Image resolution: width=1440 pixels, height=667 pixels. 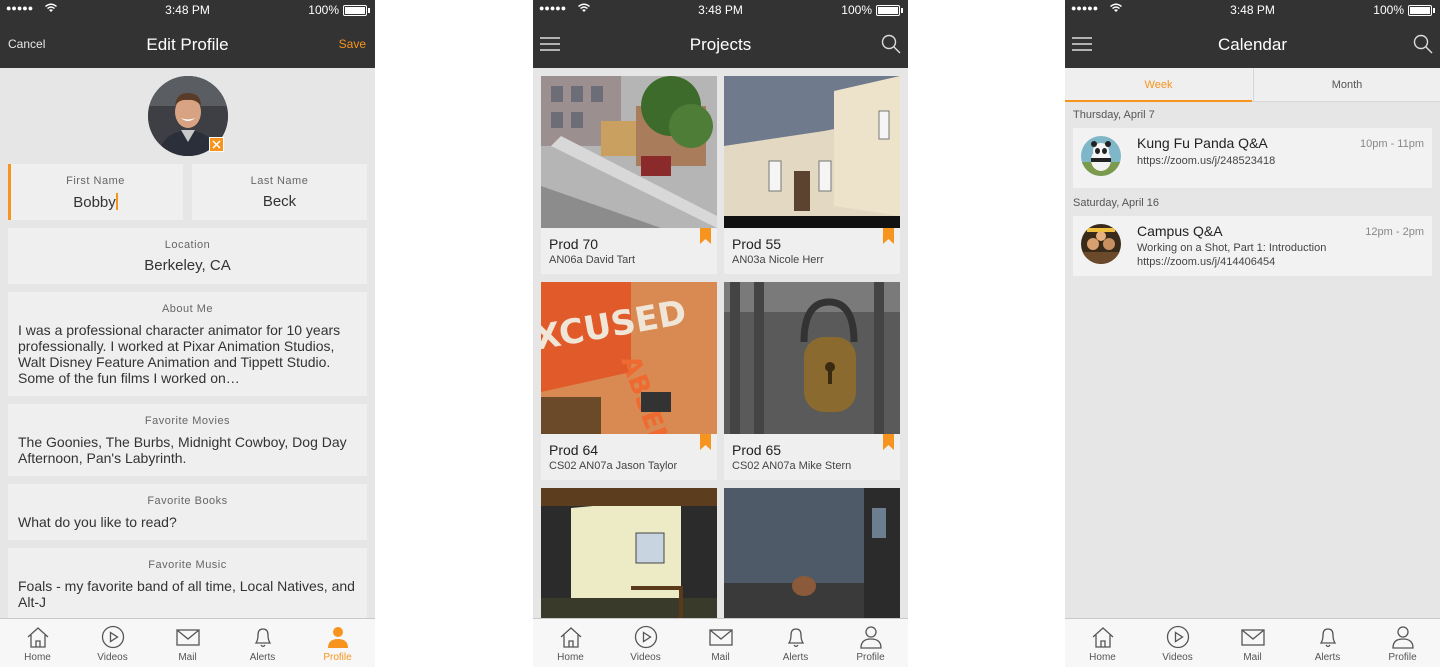 I want to click on text-cursor, so click(x=116, y=201).